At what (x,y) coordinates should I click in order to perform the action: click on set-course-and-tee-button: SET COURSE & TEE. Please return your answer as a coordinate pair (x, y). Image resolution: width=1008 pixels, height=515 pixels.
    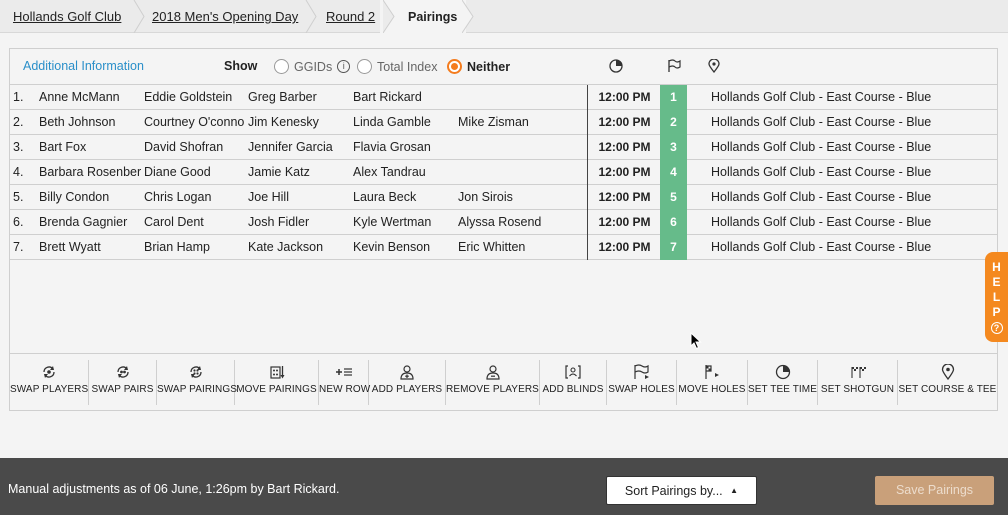
    Looking at the image, I should click on (947, 382).